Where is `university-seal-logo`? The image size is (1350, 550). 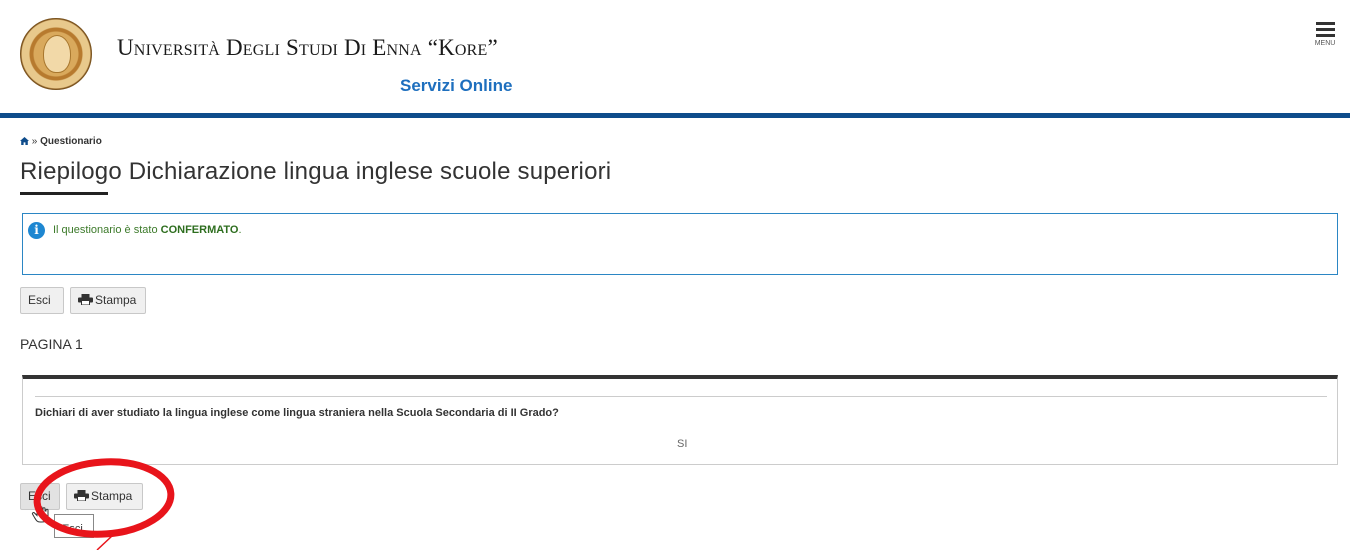 university-seal-logo is located at coordinates (56, 54).